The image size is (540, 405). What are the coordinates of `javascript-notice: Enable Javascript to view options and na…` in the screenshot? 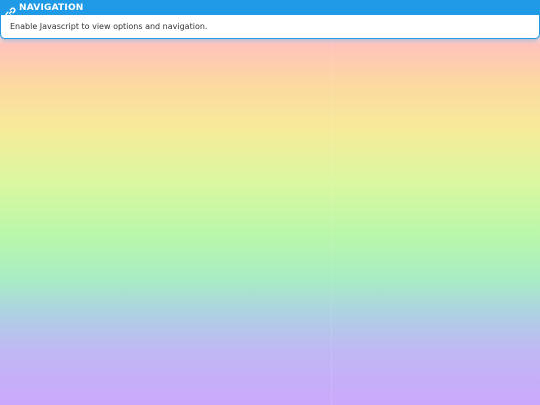 It's located at (109, 26).